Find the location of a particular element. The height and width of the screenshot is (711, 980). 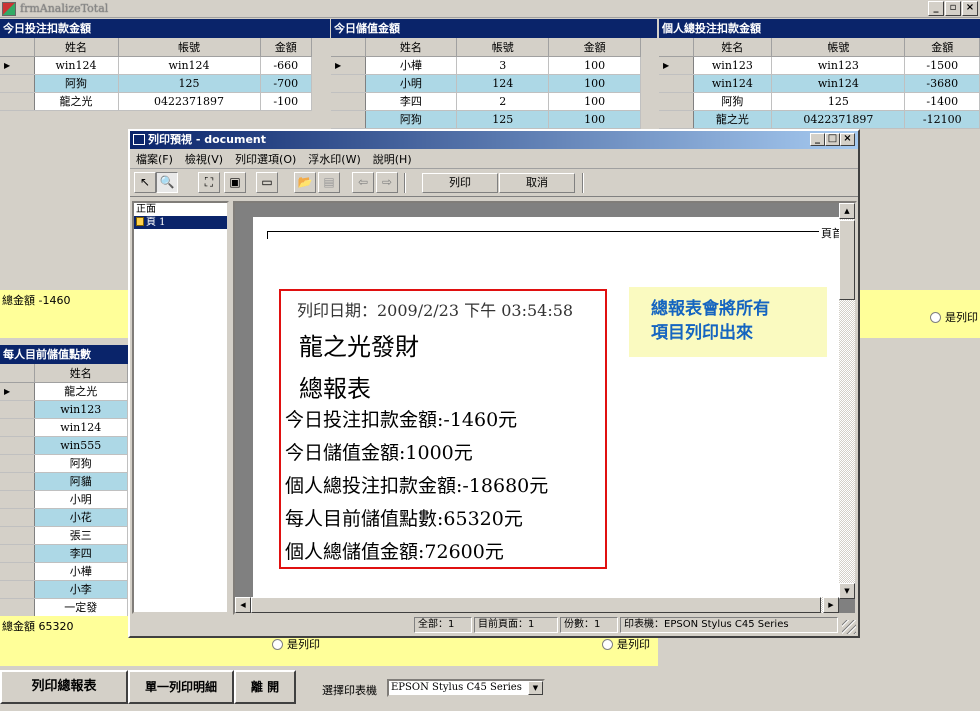

restore-button: ▫ is located at coordinates (953, 8).